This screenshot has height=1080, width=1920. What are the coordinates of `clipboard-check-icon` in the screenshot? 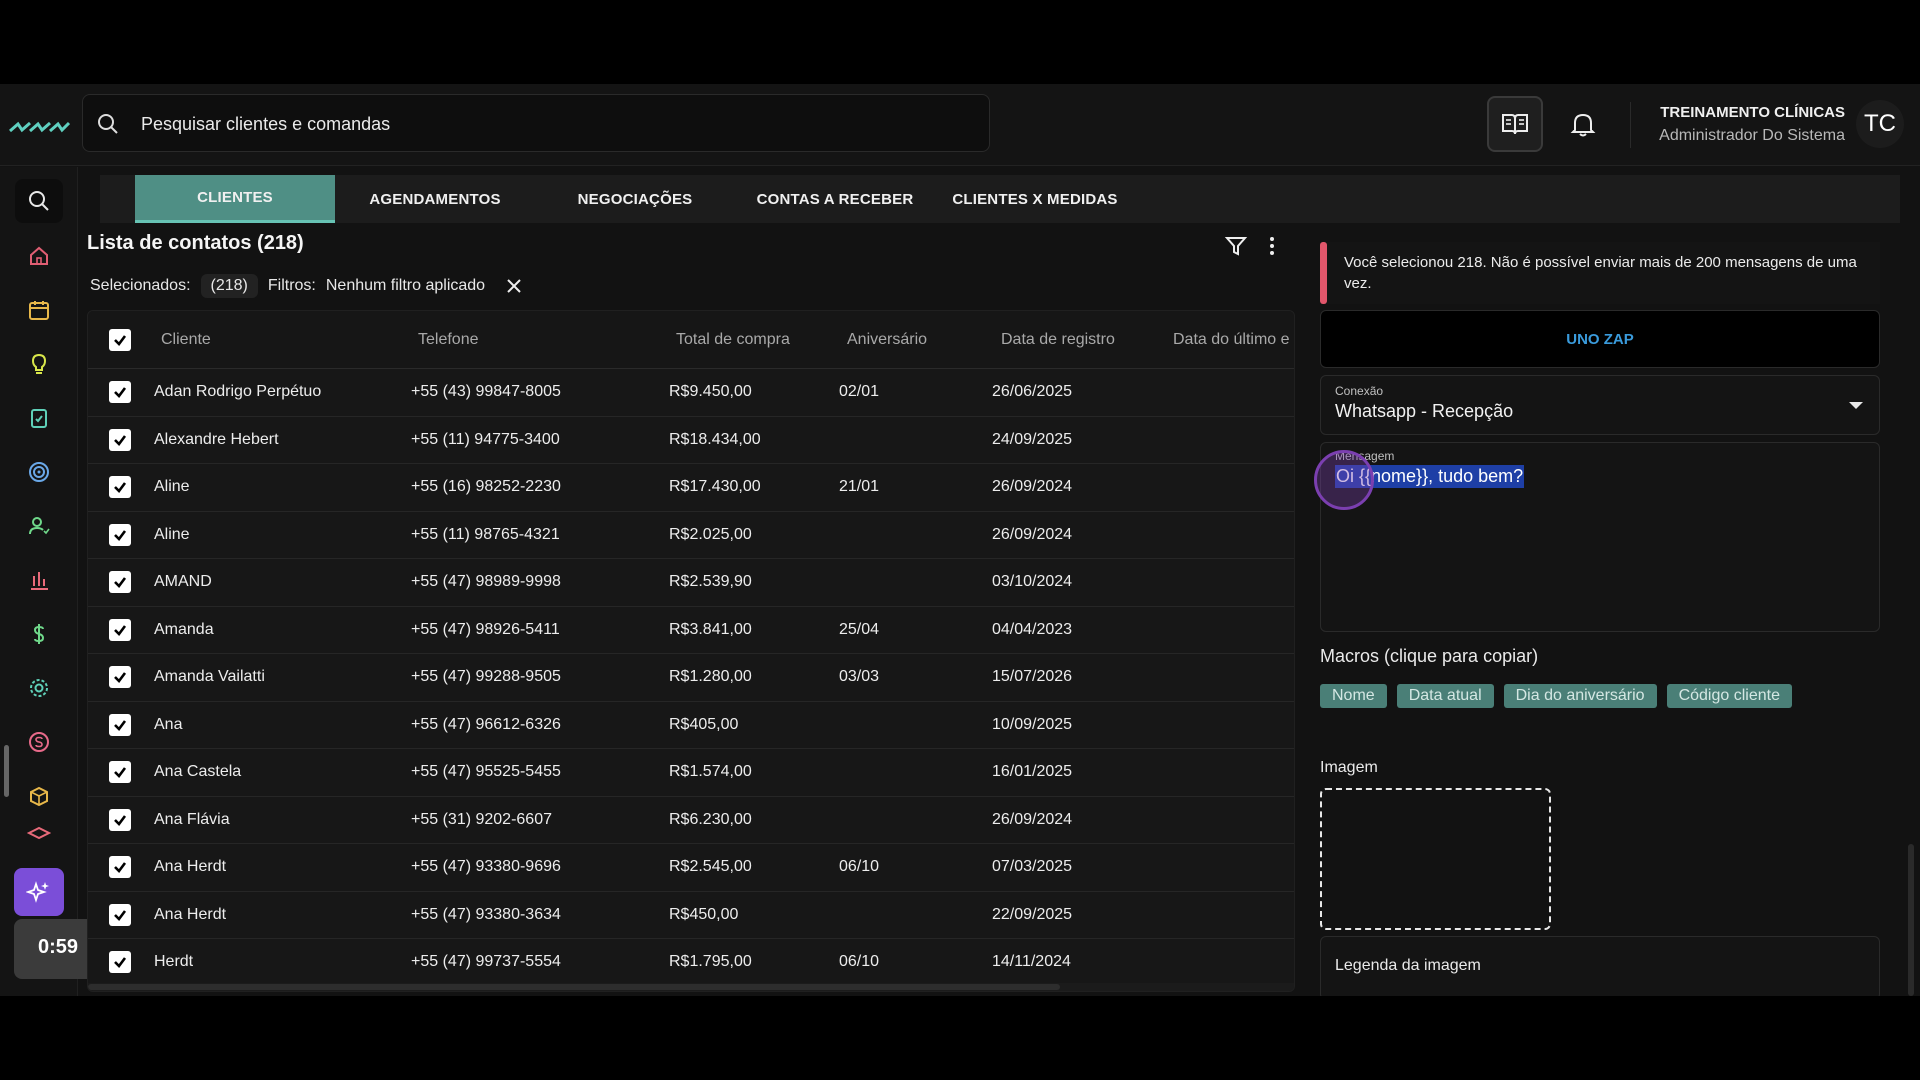 It's located at (39, 418).